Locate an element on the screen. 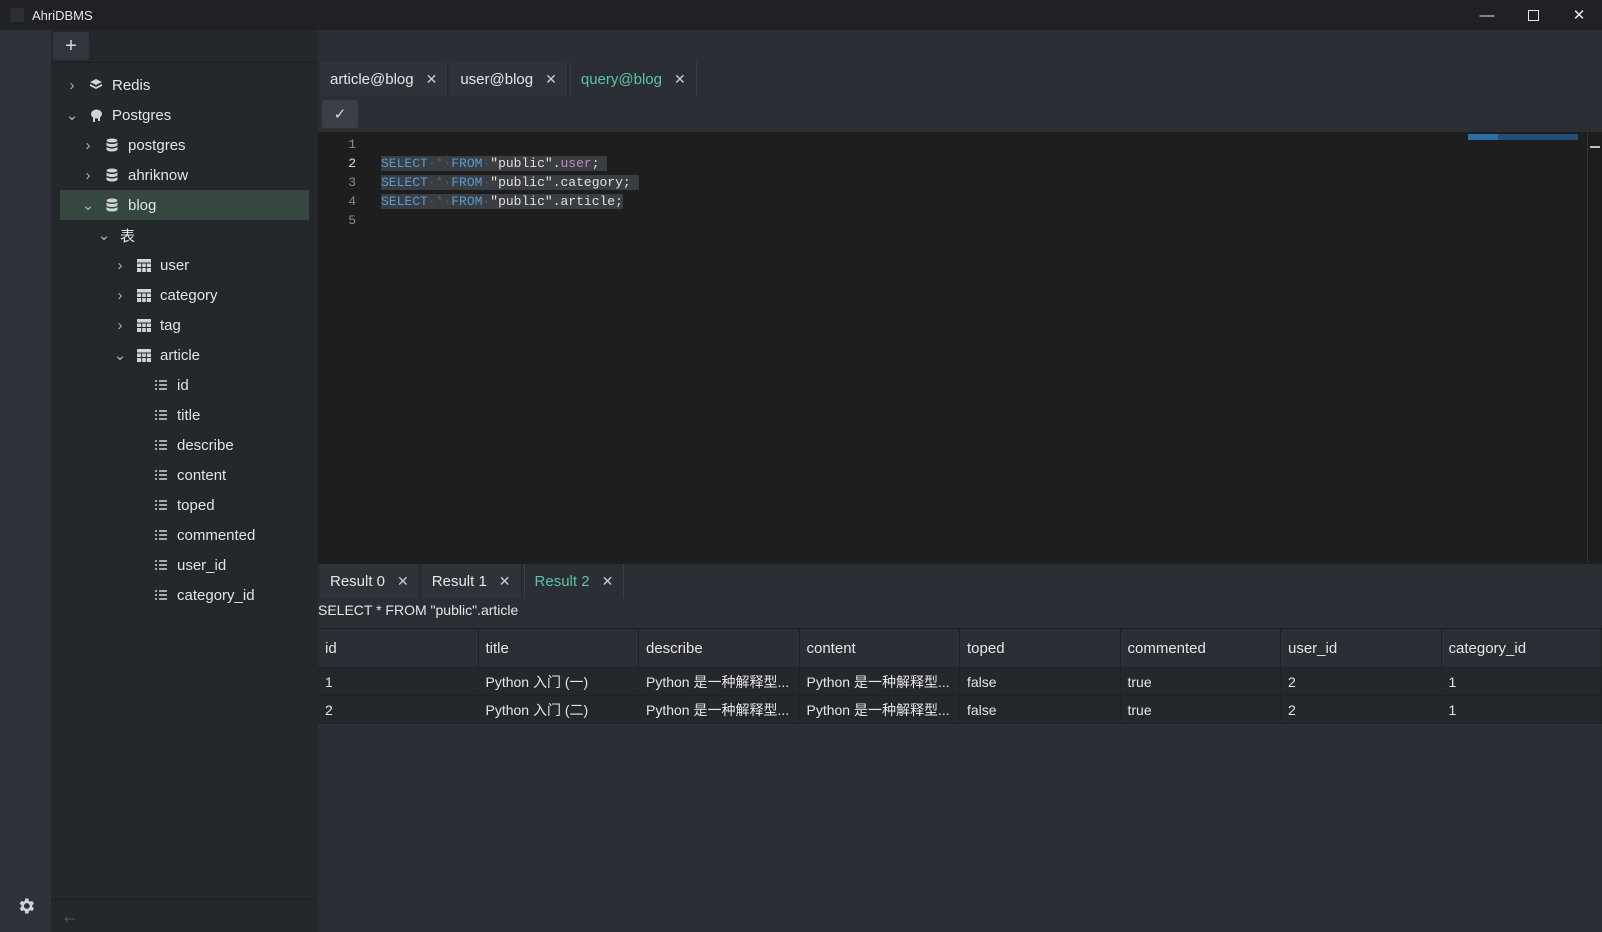  tab-article-blog: article@blog ✕ is located at coordinates (384, 79).